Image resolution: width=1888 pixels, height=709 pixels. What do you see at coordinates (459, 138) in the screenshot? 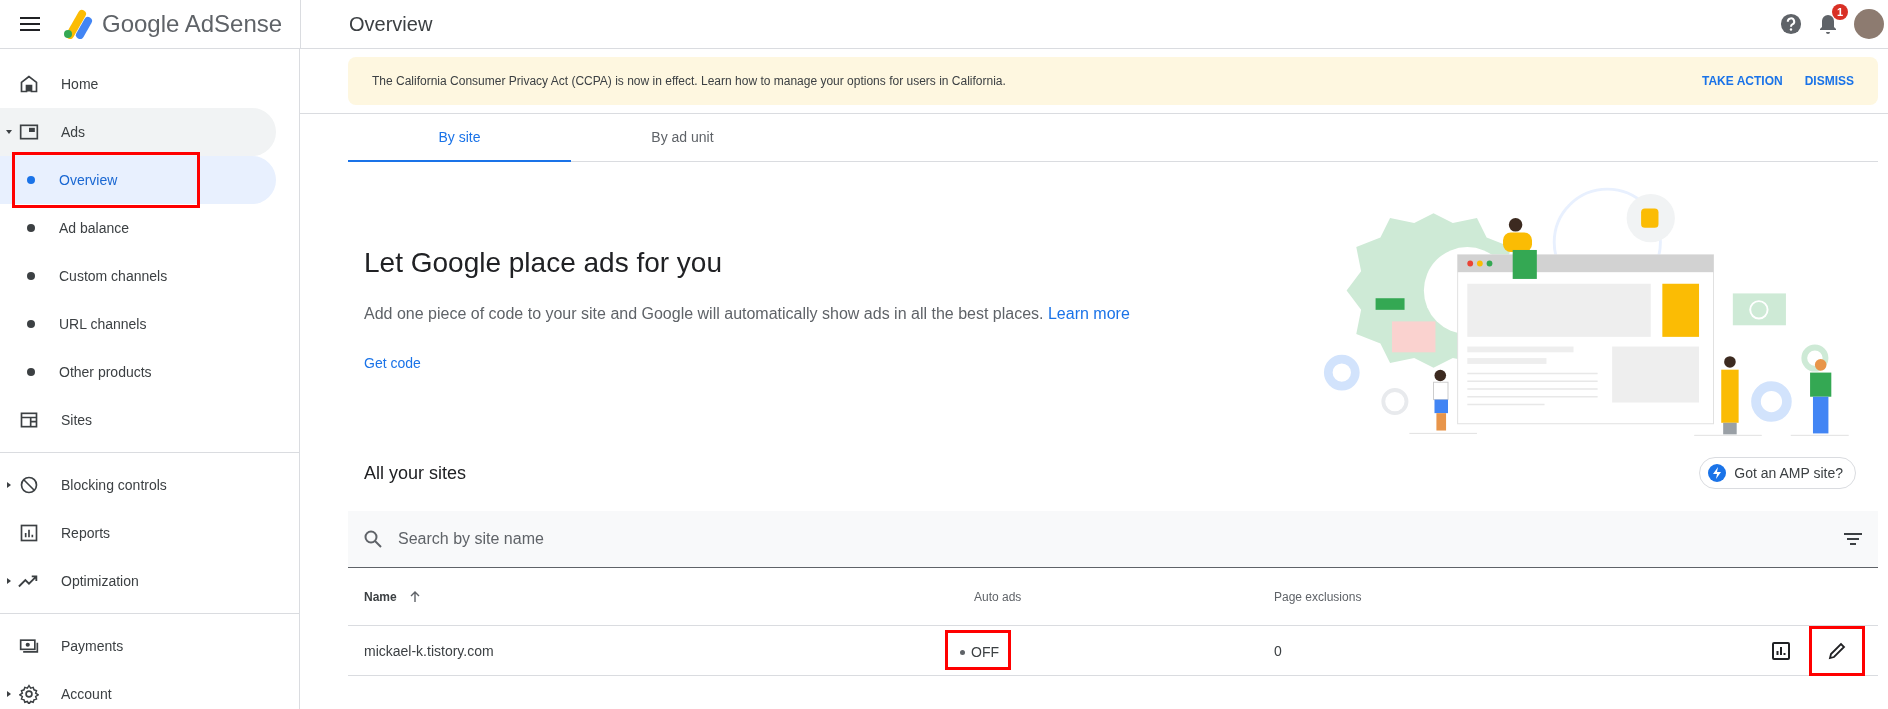
I see `tab: By site` at bounding box center [459, 138].